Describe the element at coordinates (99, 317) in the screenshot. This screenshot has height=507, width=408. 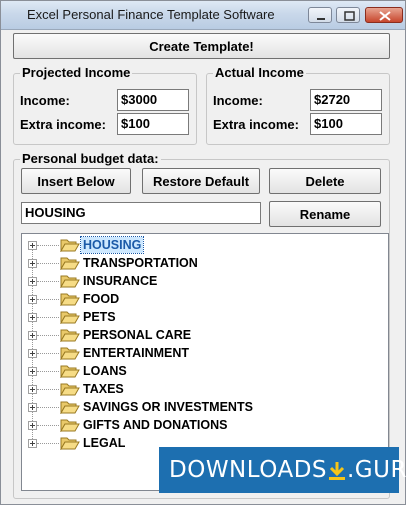
I see `tree-item-label: PETS` at that location.